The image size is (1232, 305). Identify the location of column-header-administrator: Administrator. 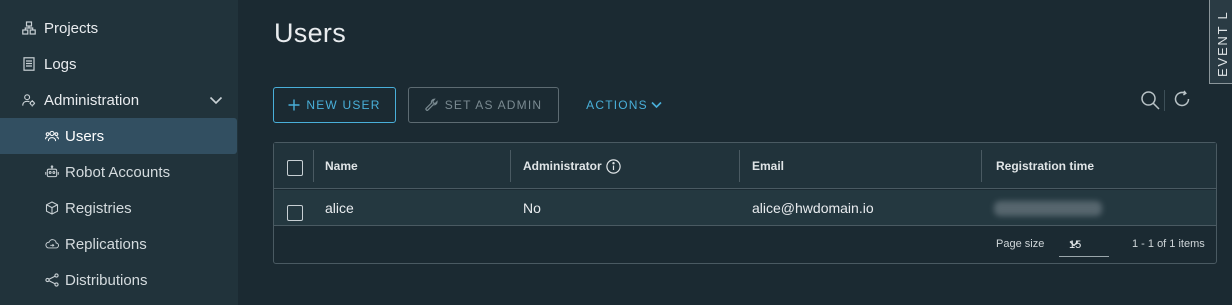
(572, 166).